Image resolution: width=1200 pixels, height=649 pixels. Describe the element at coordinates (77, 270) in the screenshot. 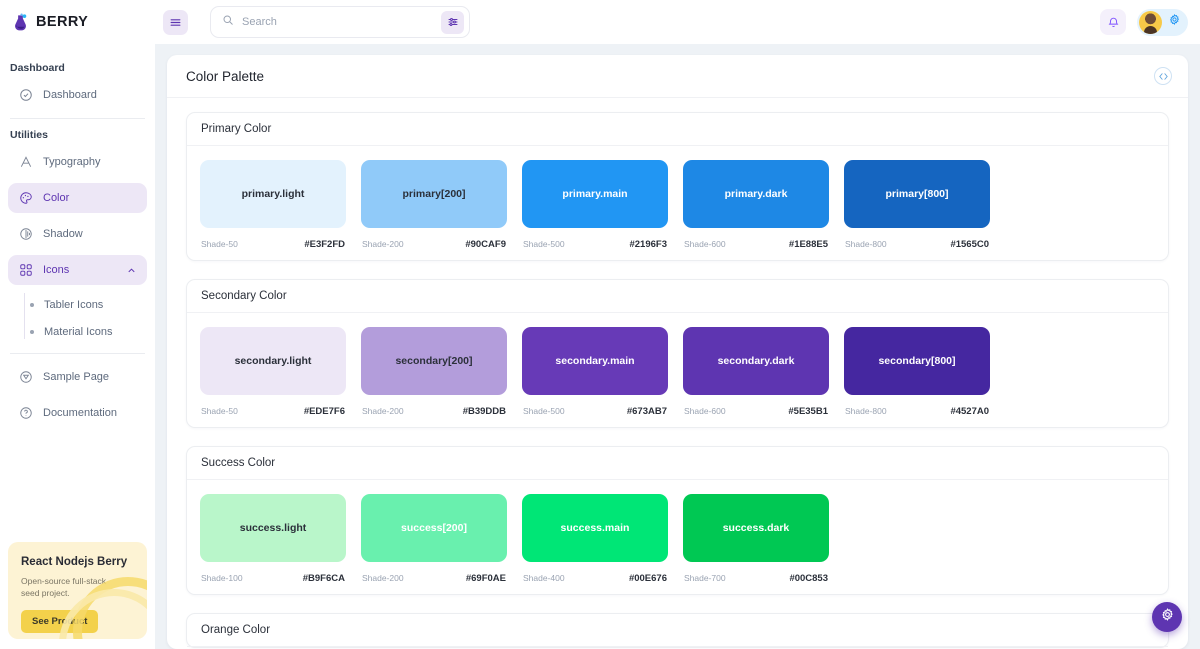

I see `sidebar-item-icons: Icons` at that location.